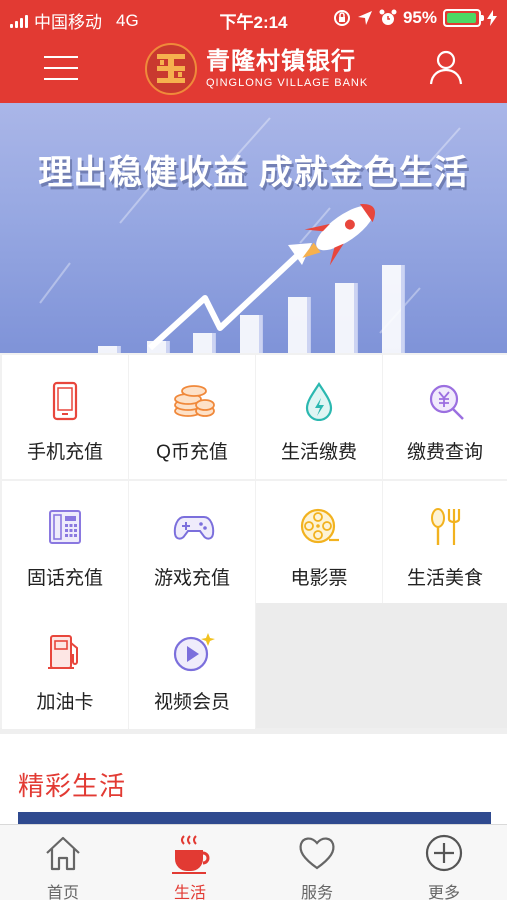  I want to click on film-reel-icon, so click(319, 526).